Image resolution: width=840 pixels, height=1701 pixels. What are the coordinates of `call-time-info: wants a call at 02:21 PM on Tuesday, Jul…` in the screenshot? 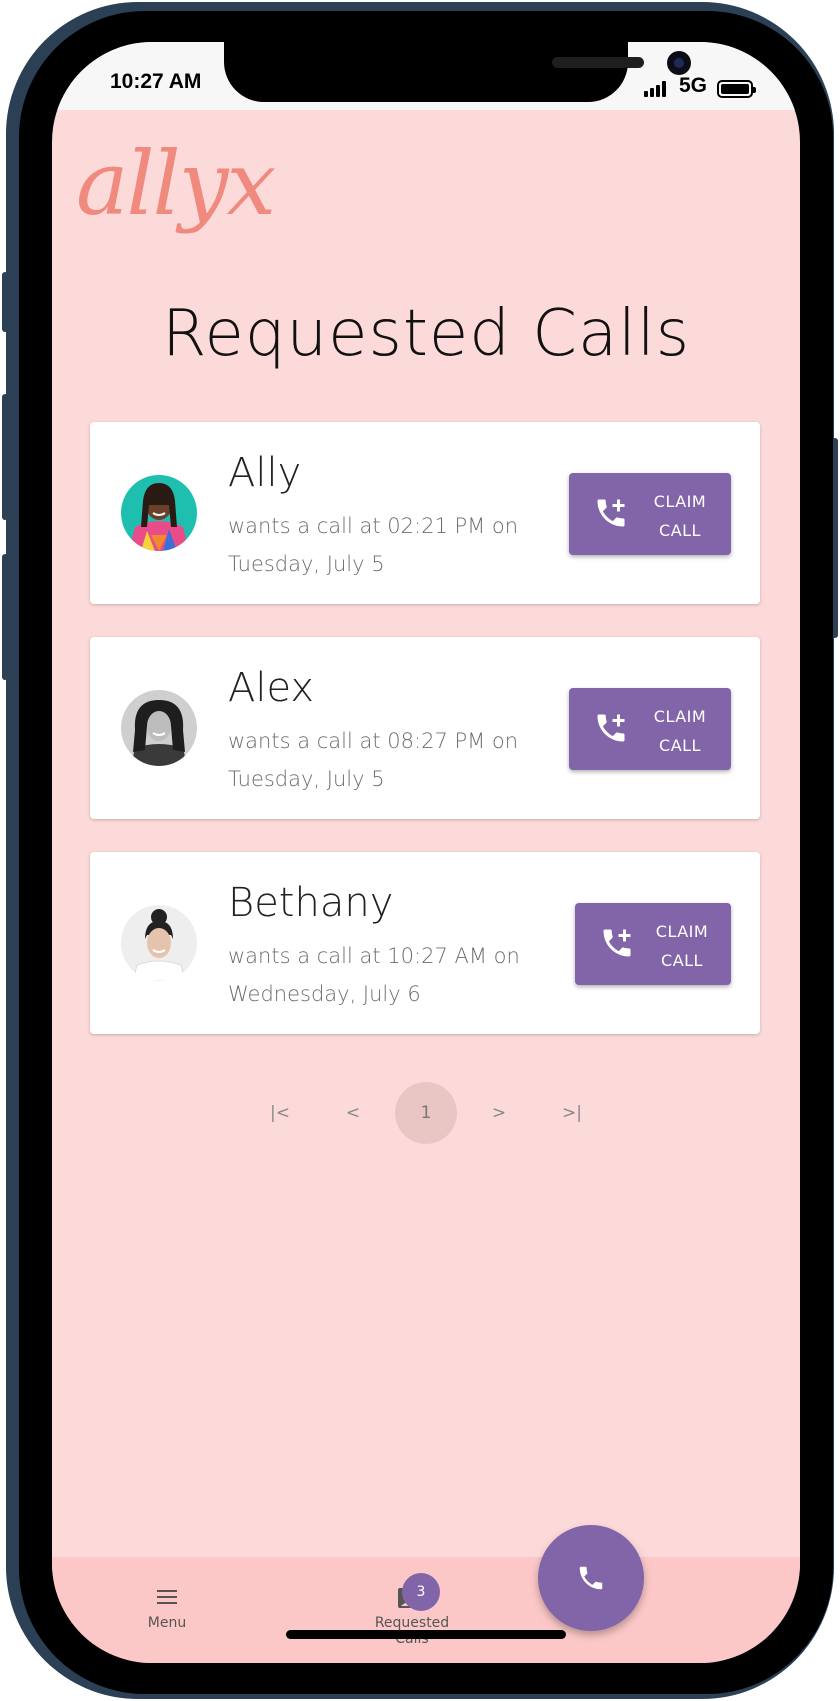 It's located at (373, 545).